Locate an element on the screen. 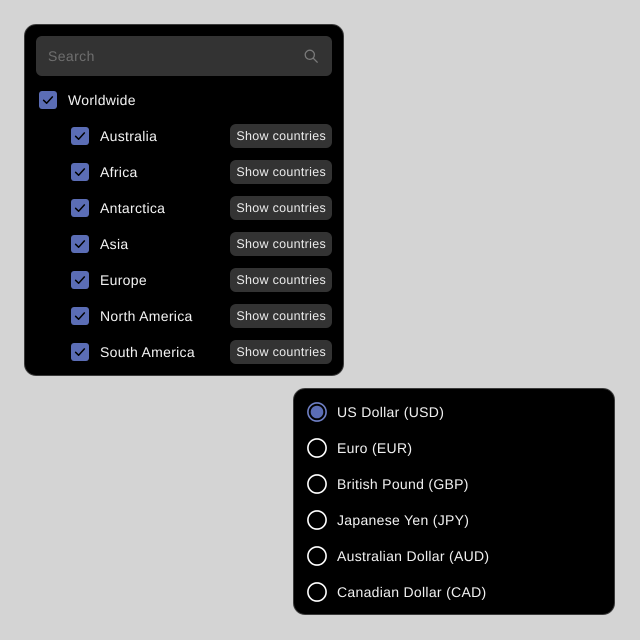 This screenshot has width=640, height=640. region-label: Australia is located at coordinates (129, 136).